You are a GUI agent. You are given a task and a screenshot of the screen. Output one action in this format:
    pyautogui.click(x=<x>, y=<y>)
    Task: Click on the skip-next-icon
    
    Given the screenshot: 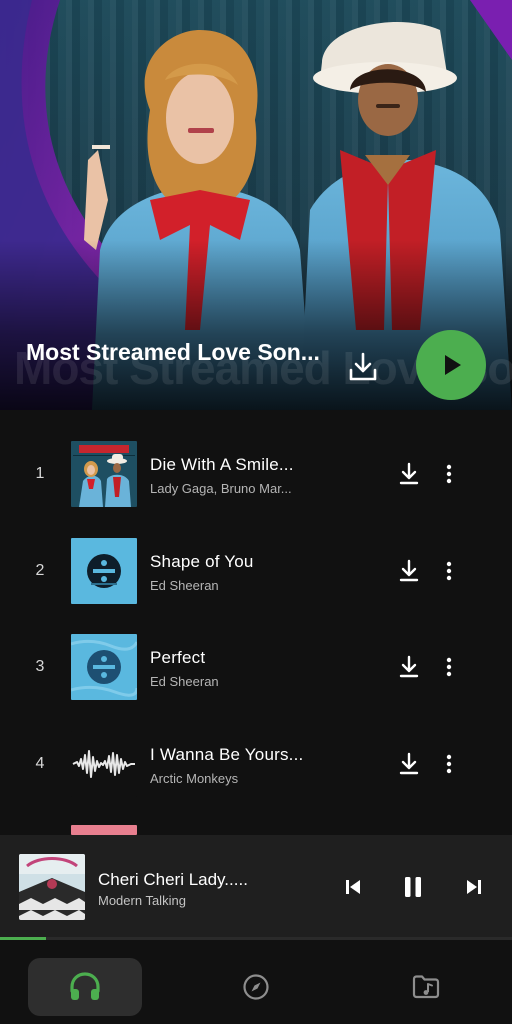 What is the action you would take?
    pyautogui.click(x=474, y=887)
    